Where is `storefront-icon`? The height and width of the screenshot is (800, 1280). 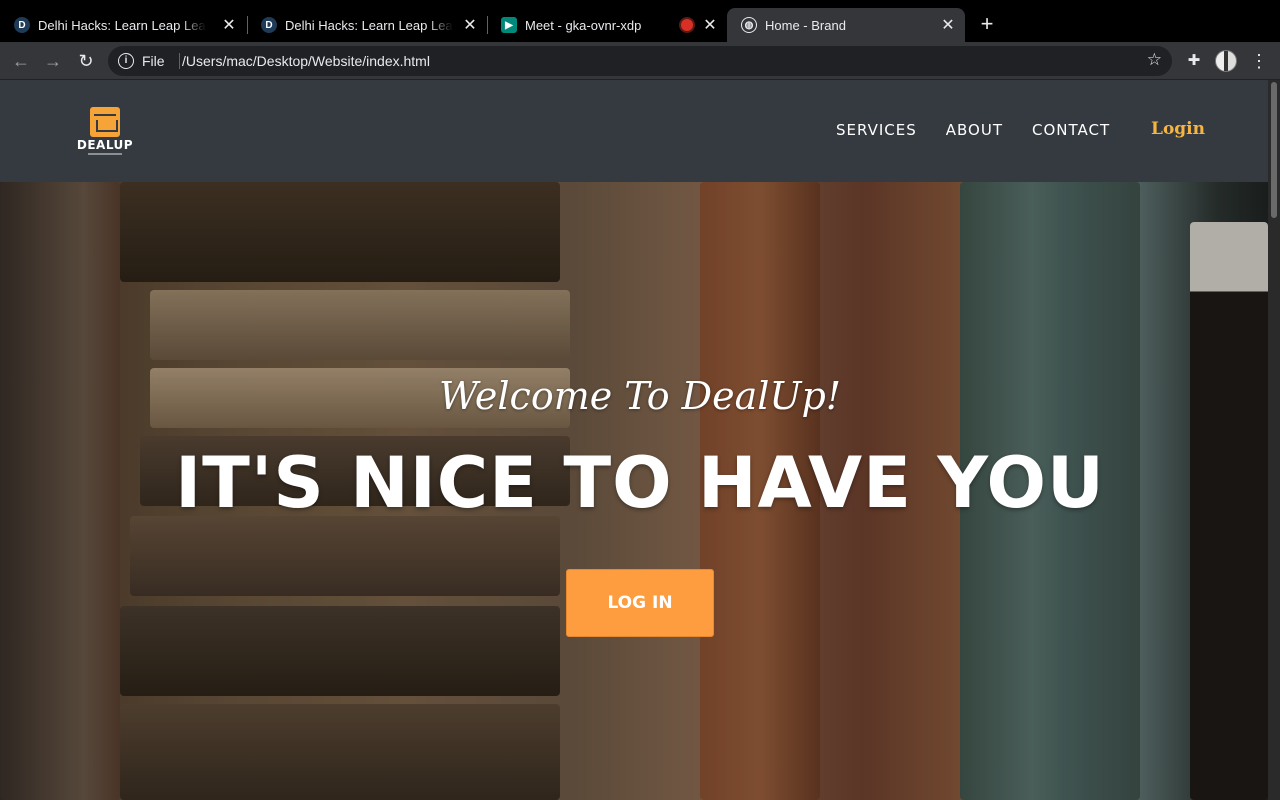
storefront-icon is located at coordinates (105, 122).